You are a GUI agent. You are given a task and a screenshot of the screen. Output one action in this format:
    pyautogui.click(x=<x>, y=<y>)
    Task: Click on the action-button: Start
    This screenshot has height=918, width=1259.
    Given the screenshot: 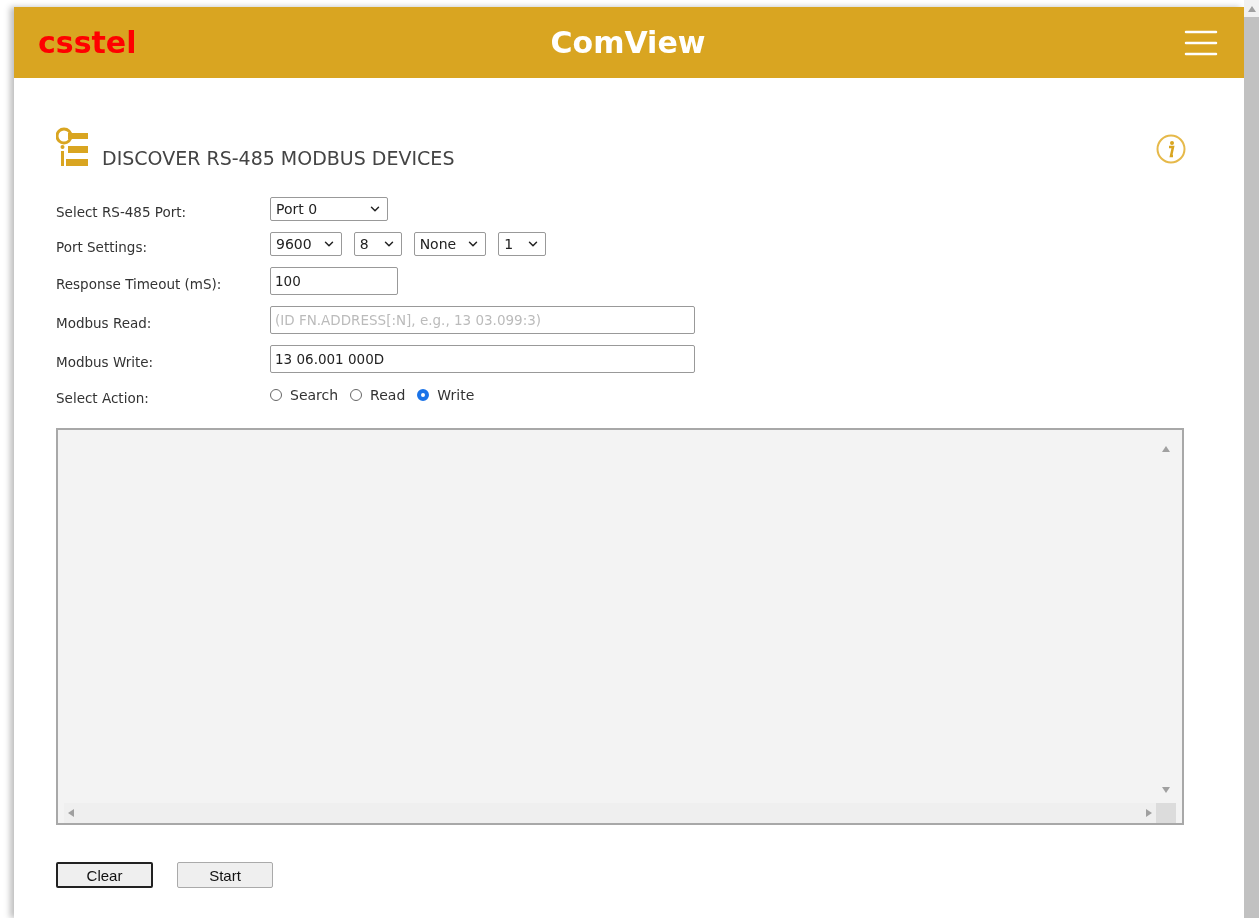 What is the action you would take?
    pyautogui.click(x=225, y=875)
    